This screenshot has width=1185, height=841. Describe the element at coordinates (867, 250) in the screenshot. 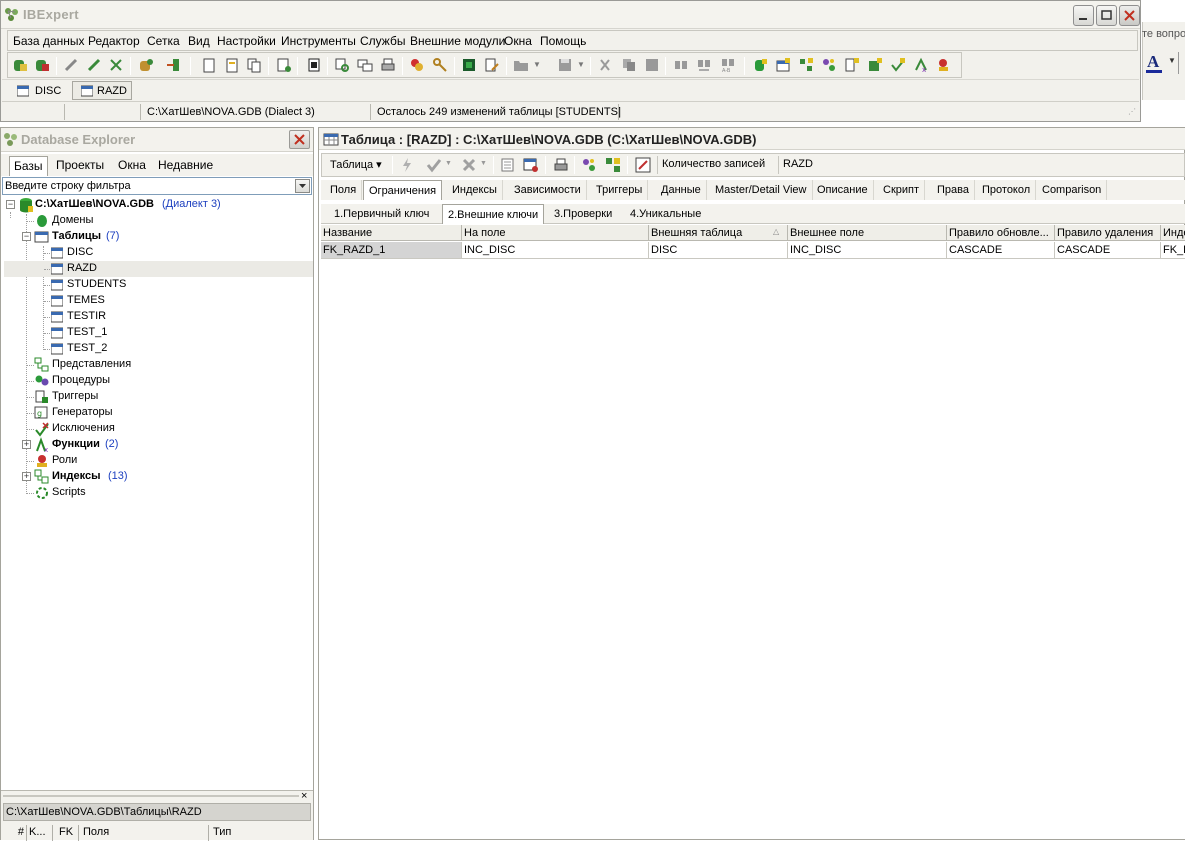

I see `table-row-cell-foreign-field: INC_DISC` at that location.